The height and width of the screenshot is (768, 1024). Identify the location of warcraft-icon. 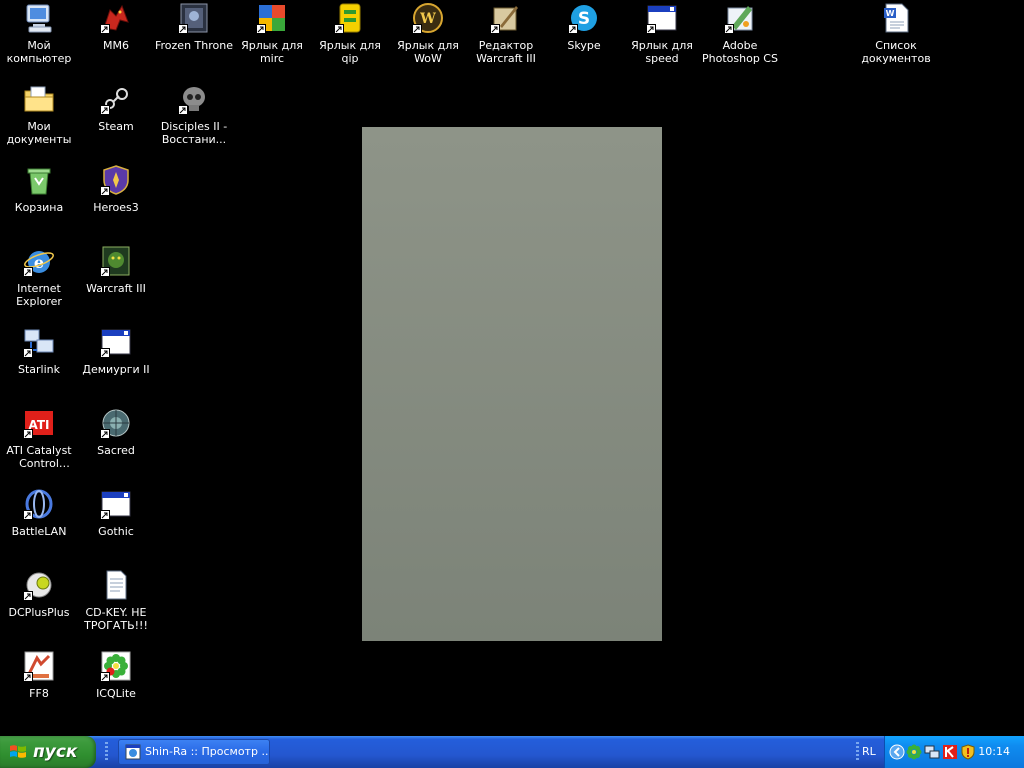
(116, 261).